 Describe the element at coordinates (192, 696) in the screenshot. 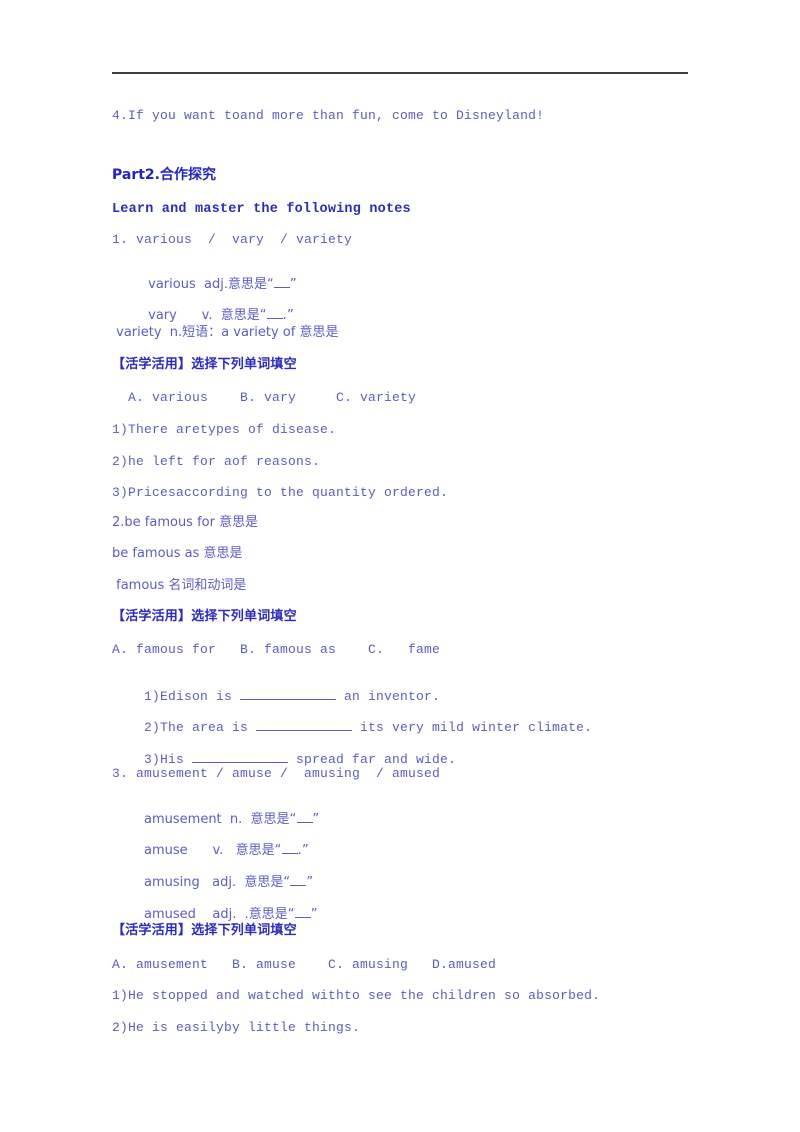

I see `question-text-before: 1)Edison is` at that location.